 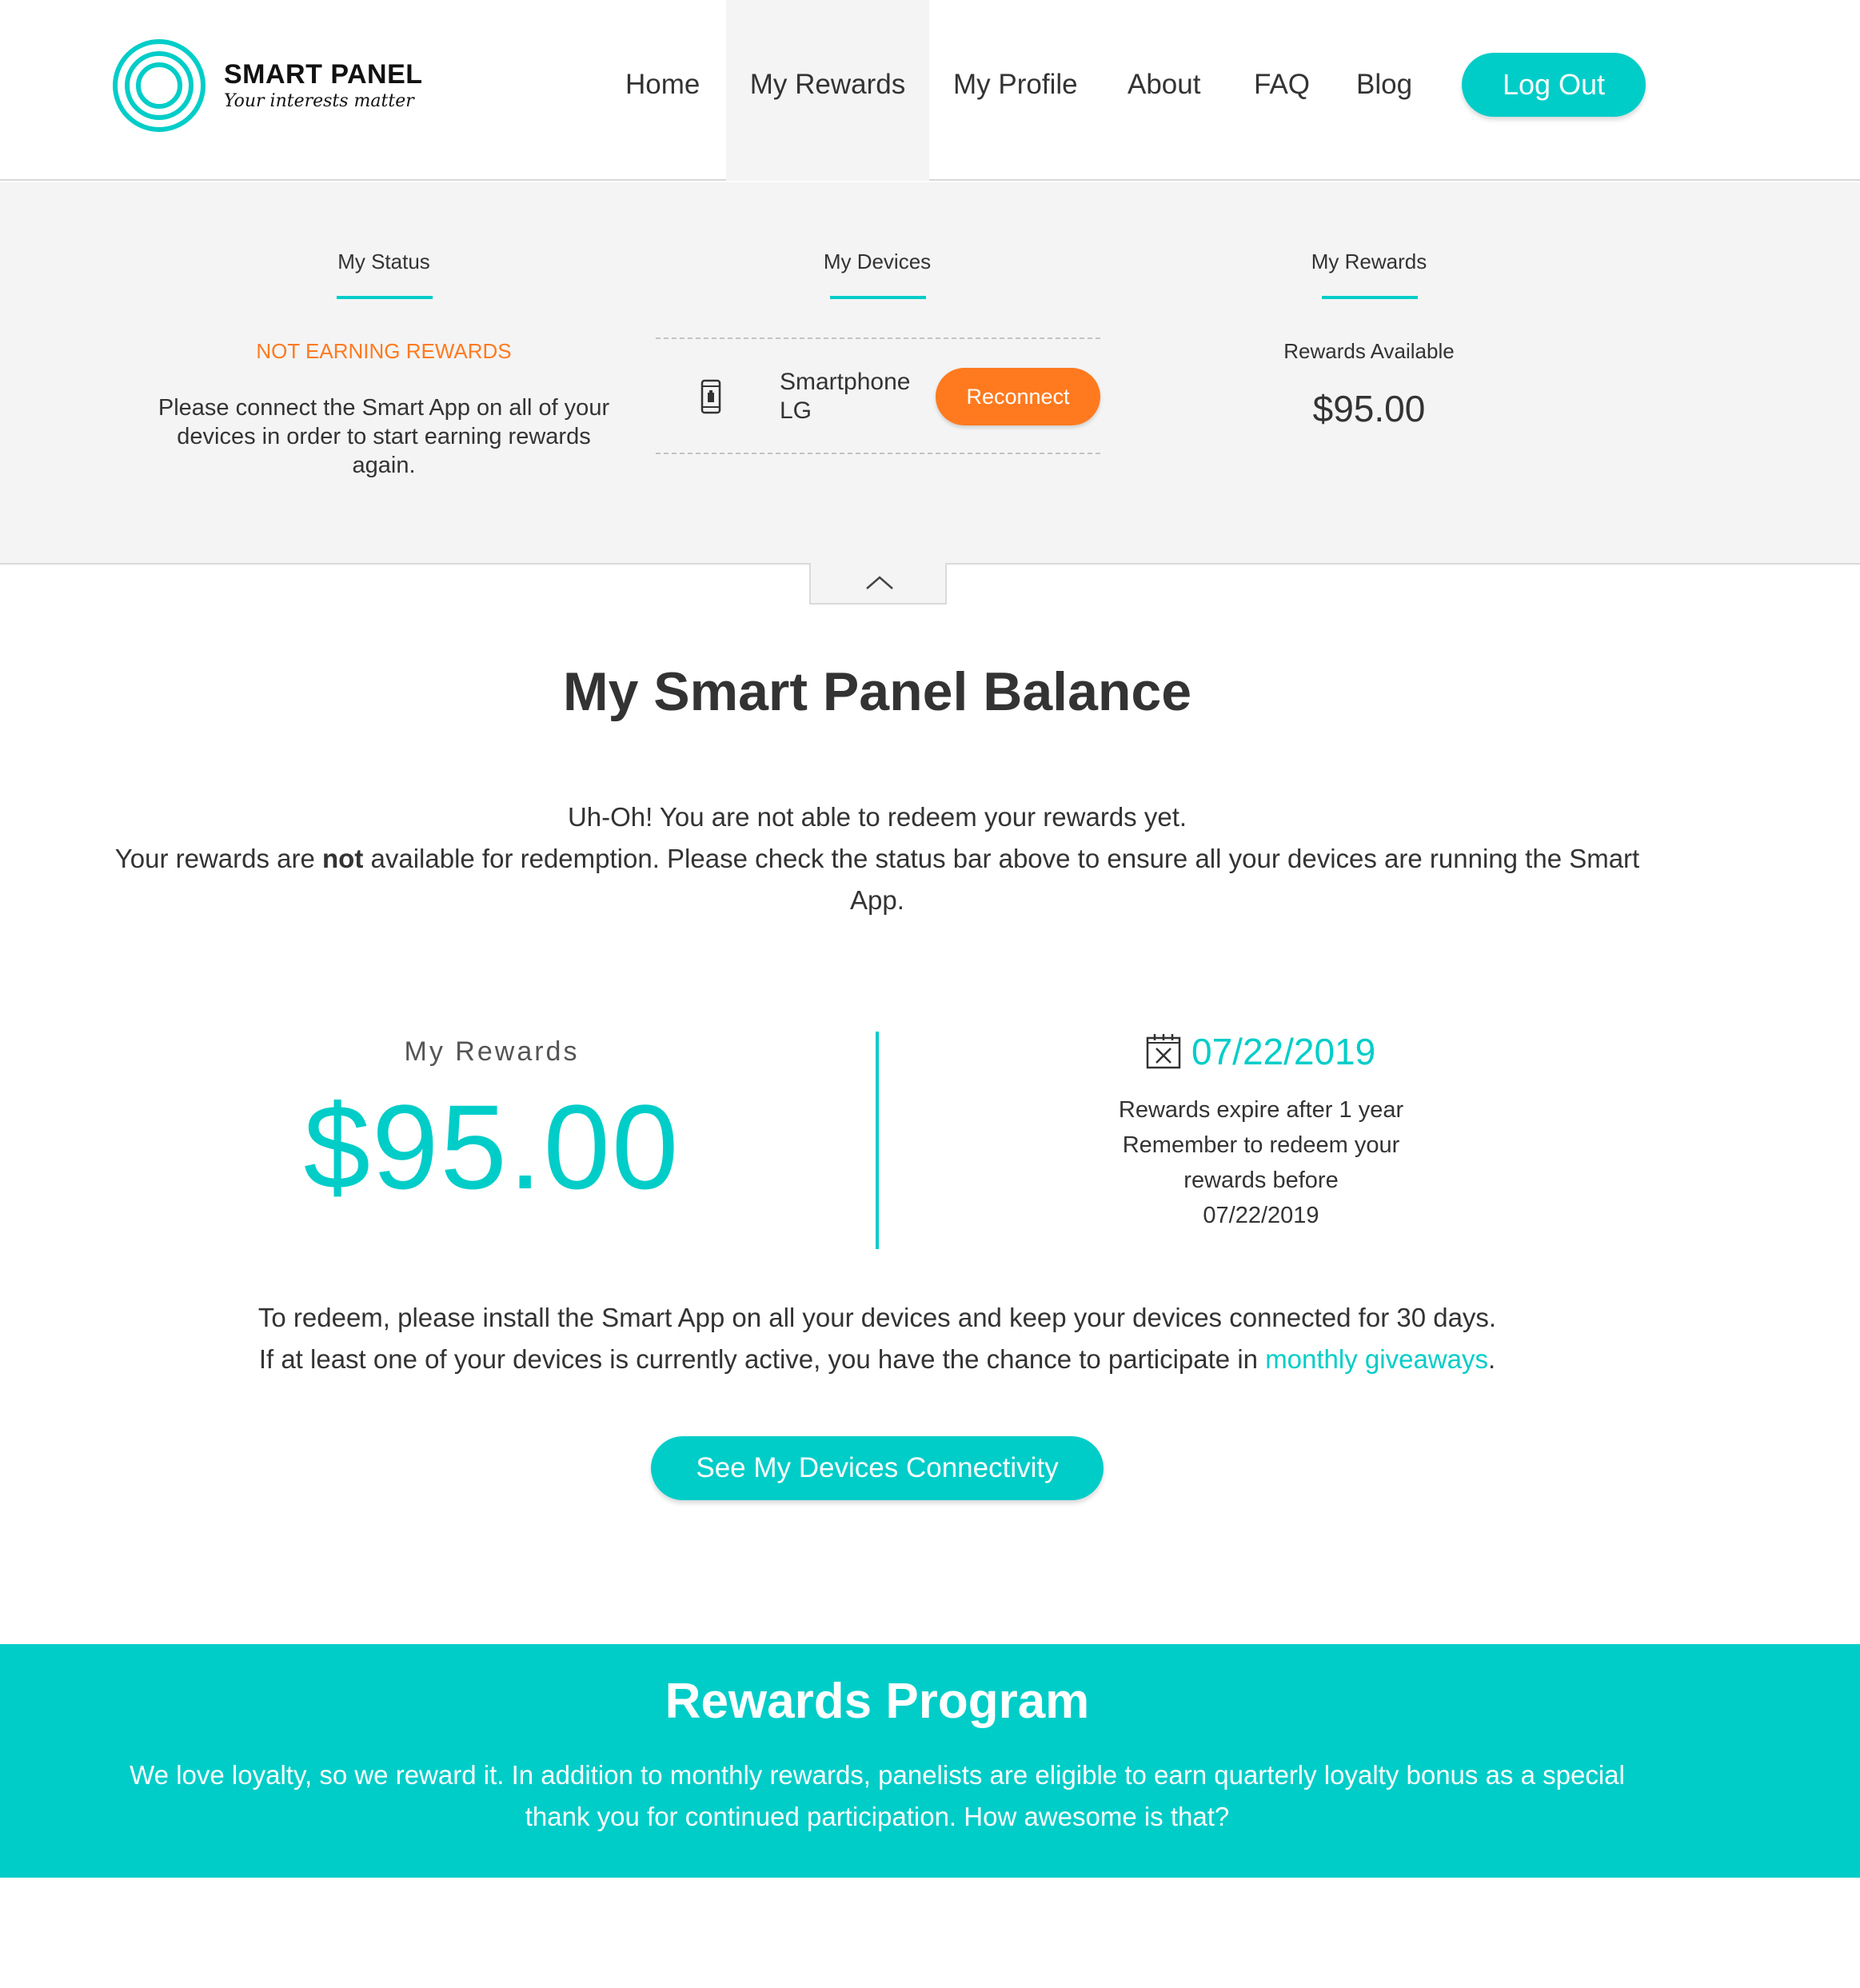 What do you see at coordinates (319, 101) in the screenshot?
I see `logo-tagline: Your interests matter` at bounding box center [319, 101].